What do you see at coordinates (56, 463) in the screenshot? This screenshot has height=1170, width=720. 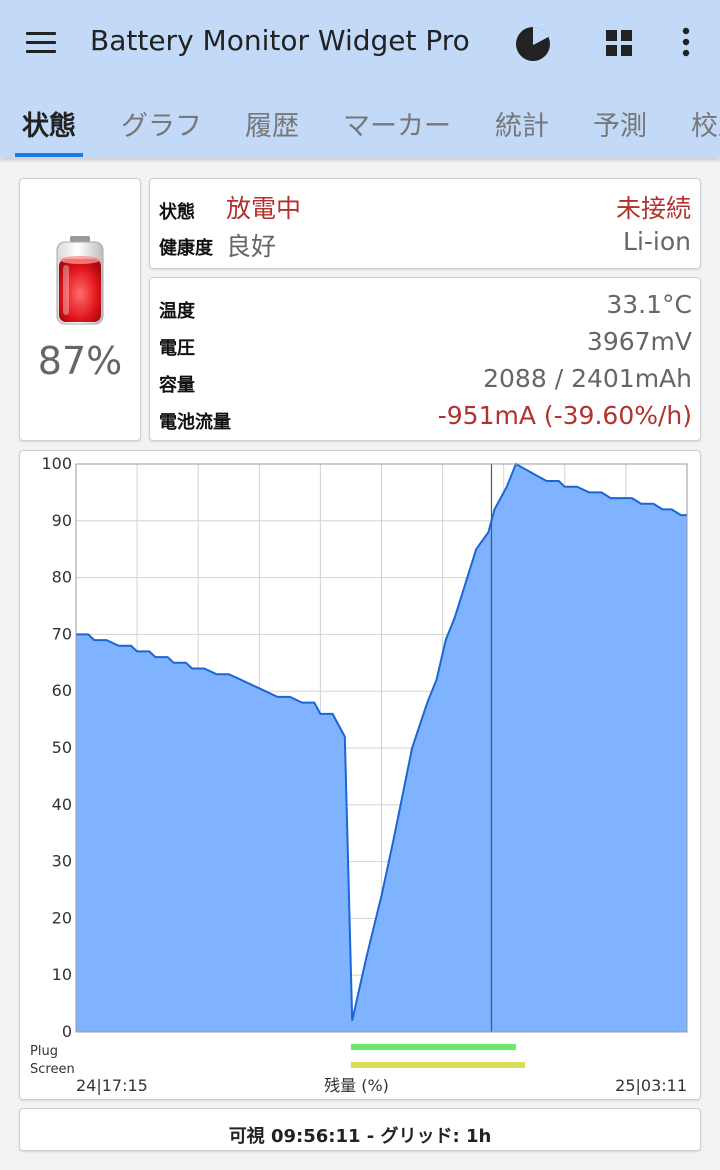 I see `y-tick-label: 100` at bounding box center [56, 463].